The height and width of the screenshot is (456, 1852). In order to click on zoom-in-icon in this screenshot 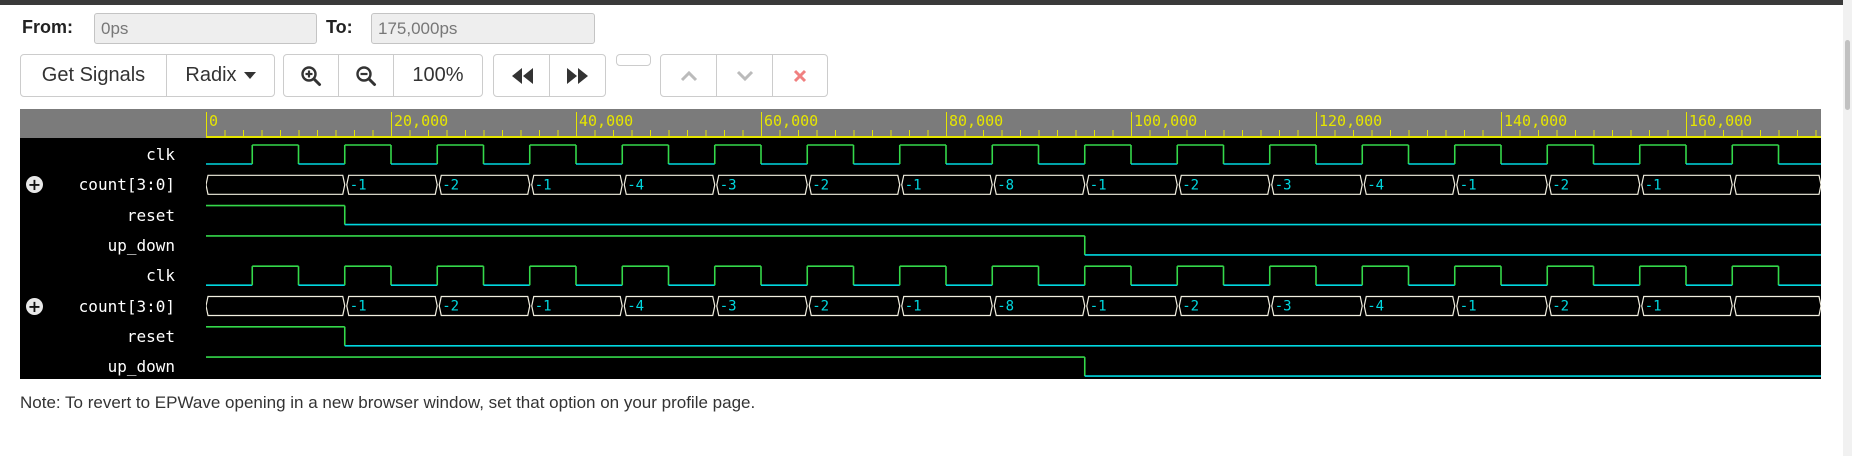, I will do `click(311, 75)`.